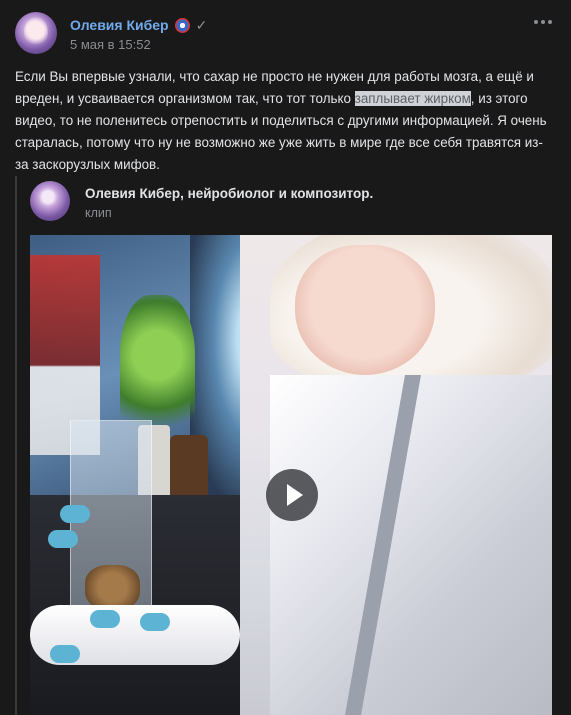 This screenshot has height=715, width=571. What do you see at coordinates (119, 25) in the screenshot?
I see `author-name: Олевия Кибер` at bounding box center [119, 25].